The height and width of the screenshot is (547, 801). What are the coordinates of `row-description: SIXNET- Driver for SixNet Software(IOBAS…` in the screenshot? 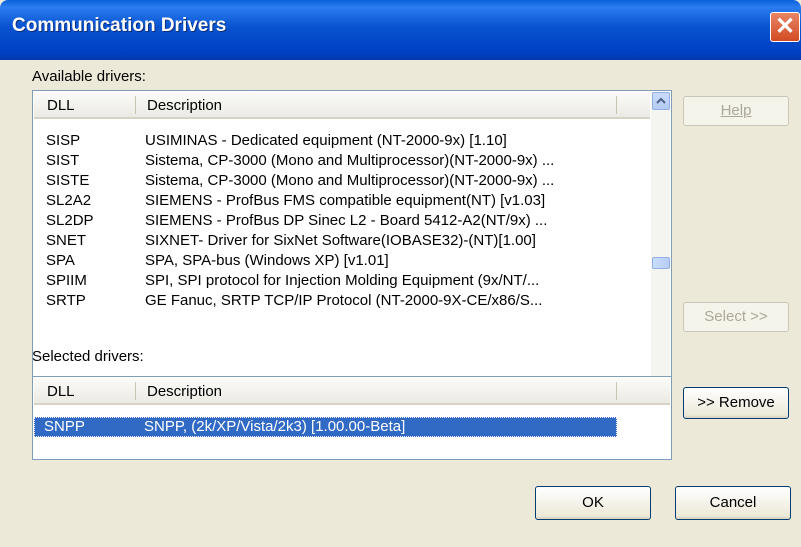 It's located at (340, 240).